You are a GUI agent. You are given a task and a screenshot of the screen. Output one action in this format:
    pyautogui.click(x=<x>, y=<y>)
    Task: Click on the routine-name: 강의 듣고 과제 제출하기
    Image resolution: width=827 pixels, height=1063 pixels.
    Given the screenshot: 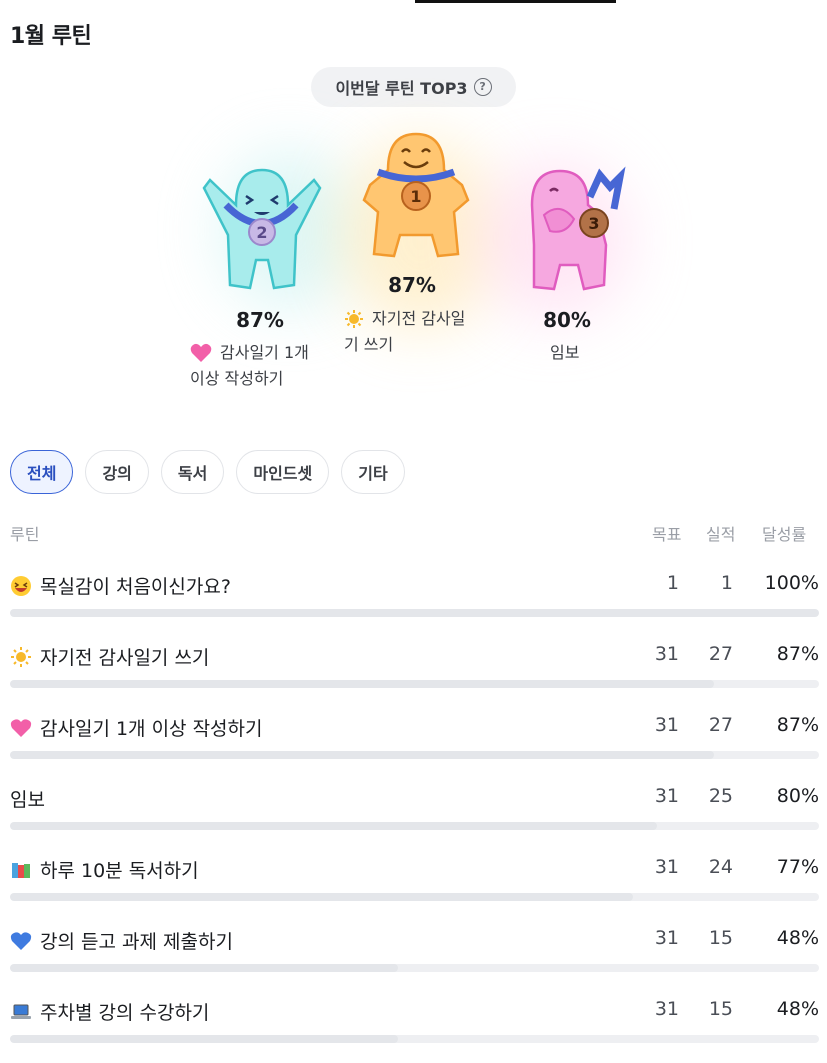 What is the action you would take?
    pyautogui.click(x=121, y=940)
    